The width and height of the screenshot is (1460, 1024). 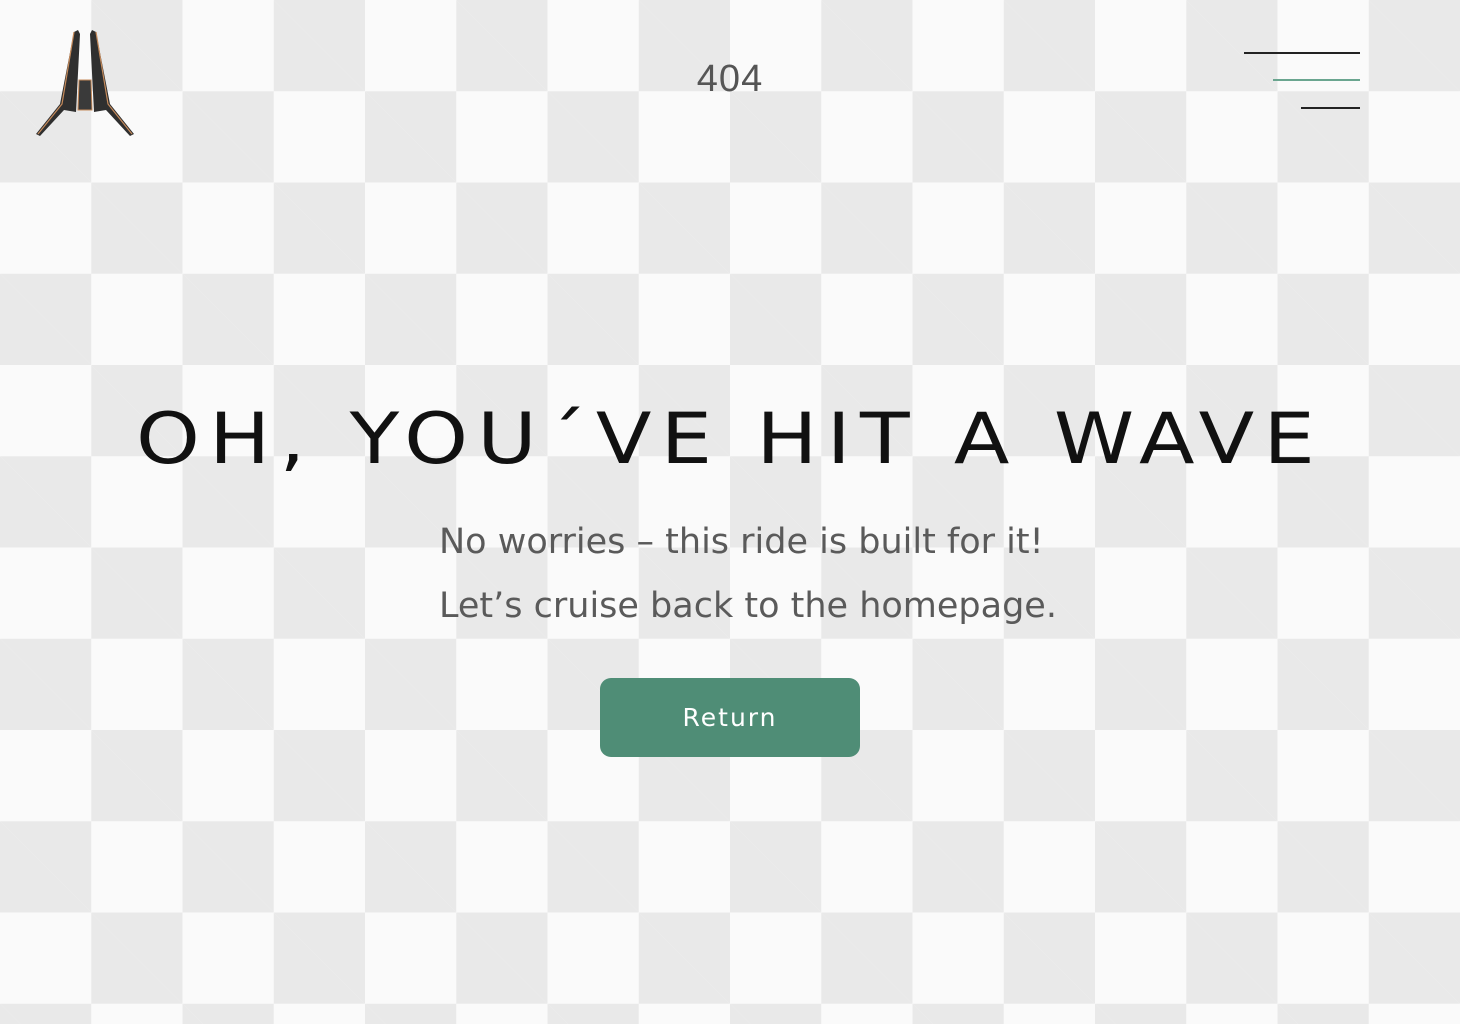 What do you see at coordinates (730, 717) in the screenshot?
I see `return-button: Return` at bounding box center [730, 717].